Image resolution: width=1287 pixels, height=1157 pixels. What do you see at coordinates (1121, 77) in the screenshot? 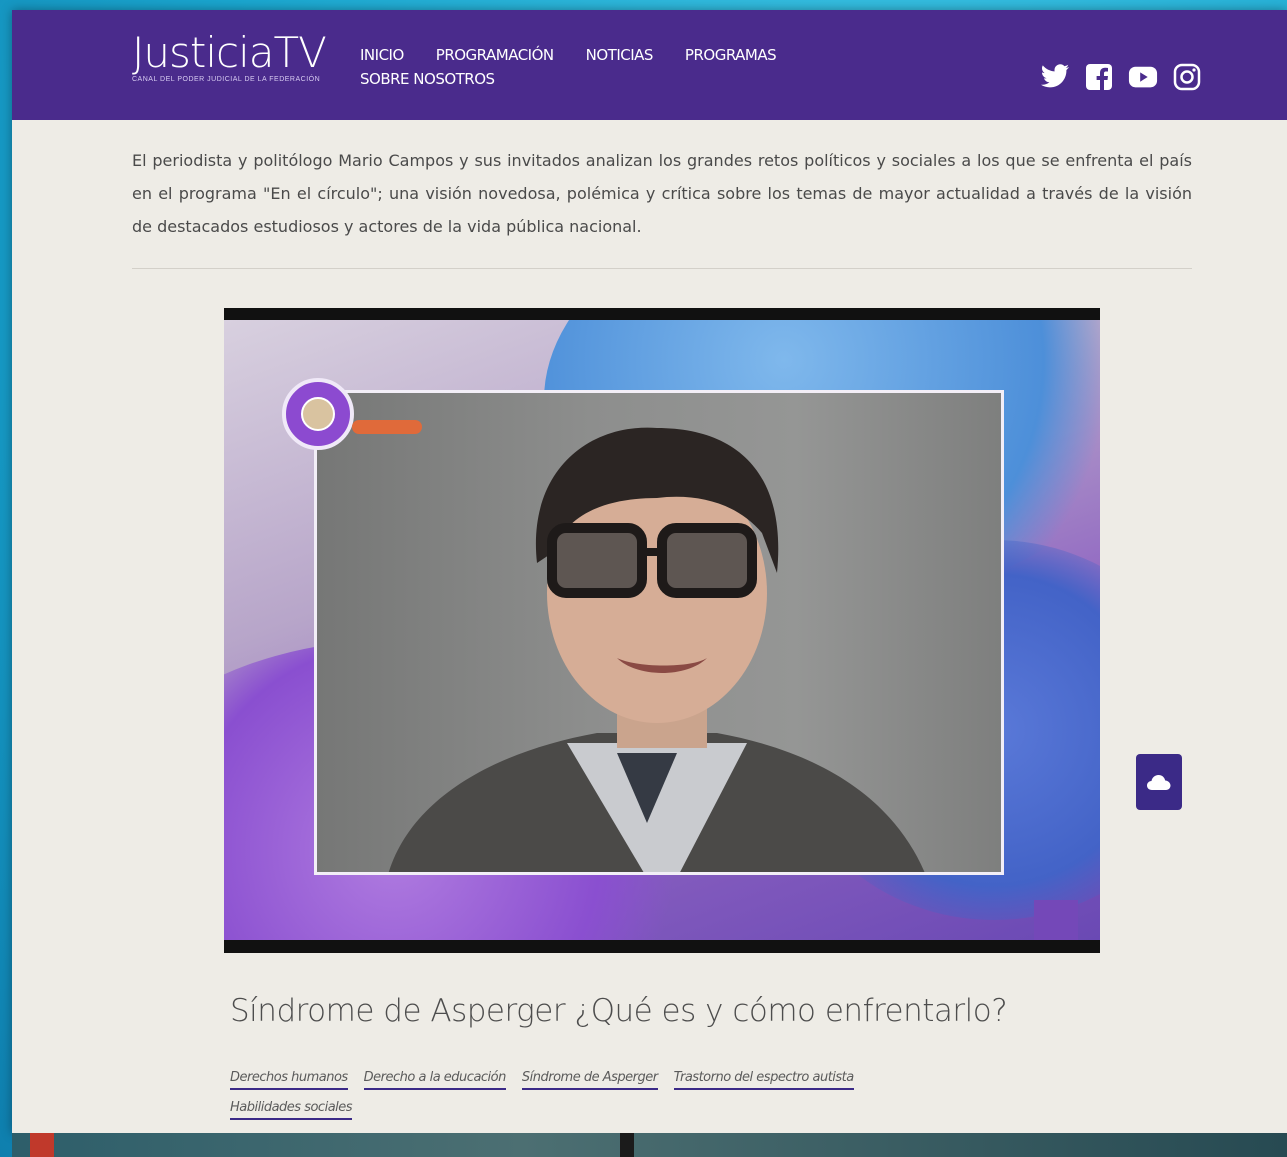
I see `social-links` at bounding box center [1121, 77].